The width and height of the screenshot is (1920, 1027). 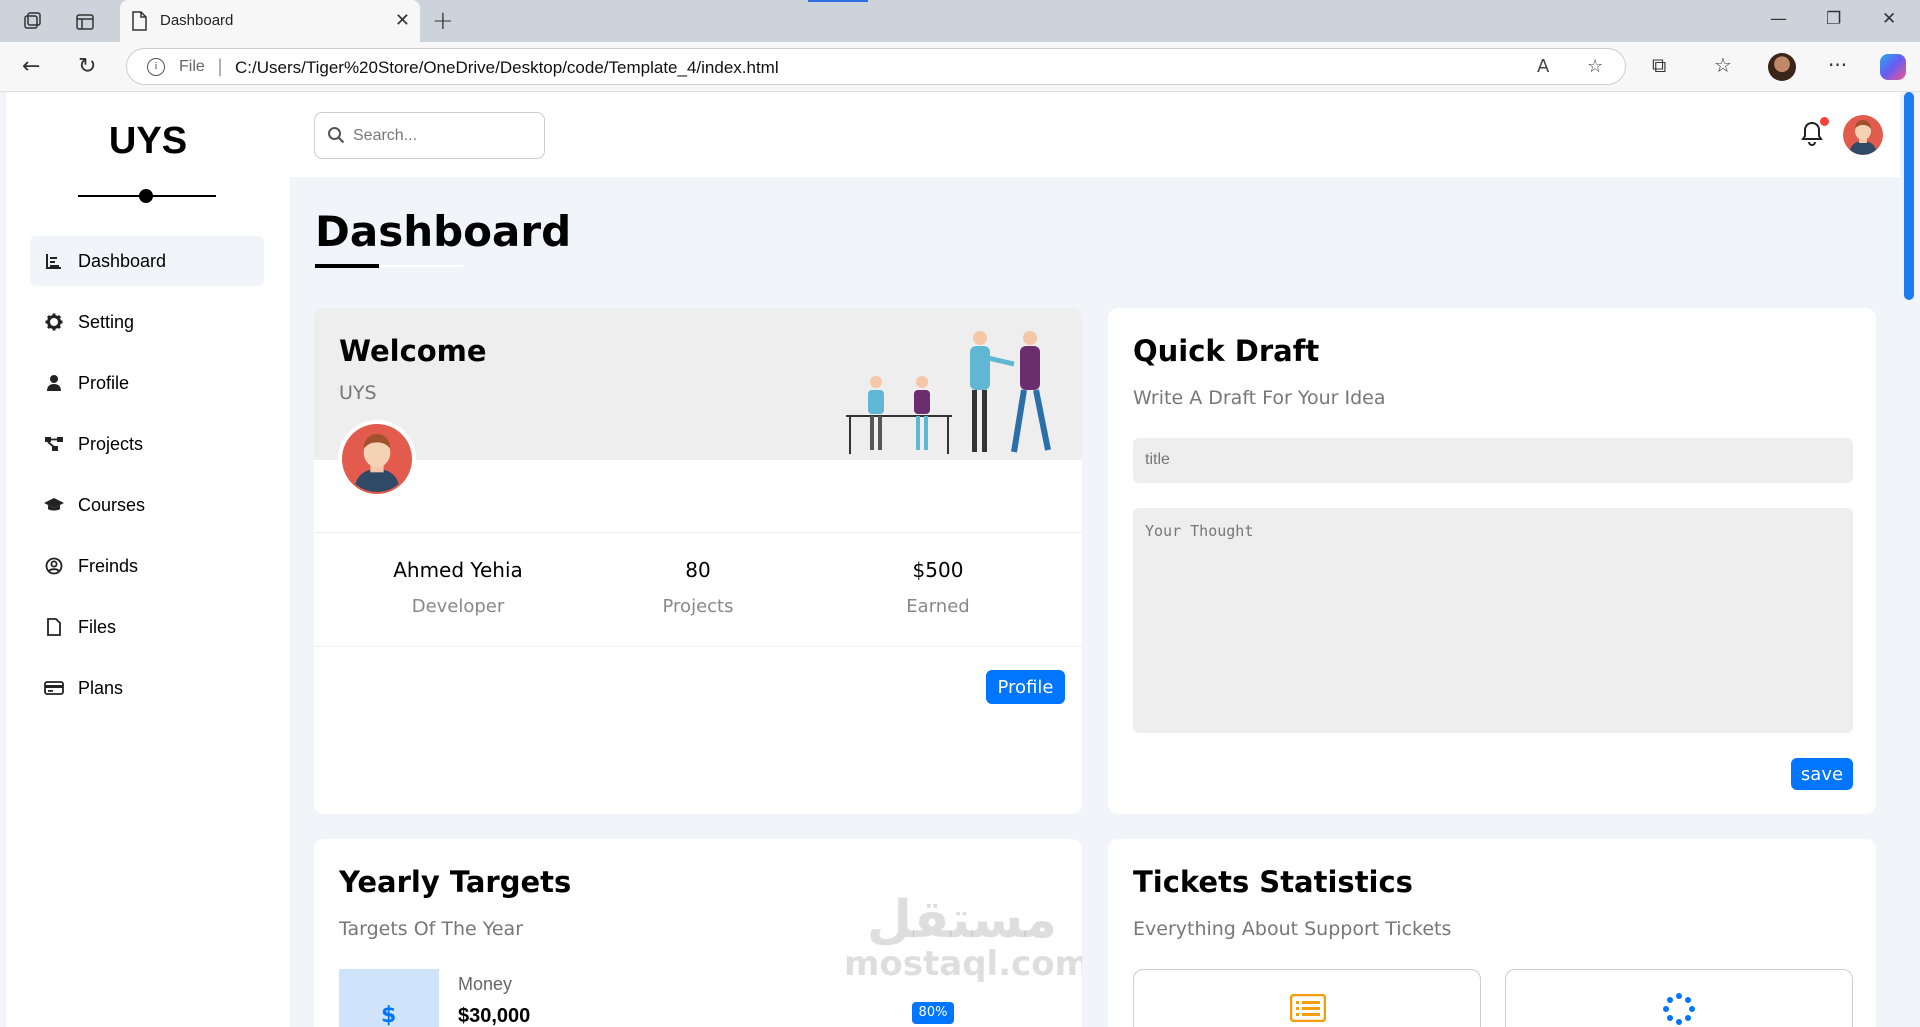 I want to click on vertical-tabs-icon, so click(x=85, y=22).